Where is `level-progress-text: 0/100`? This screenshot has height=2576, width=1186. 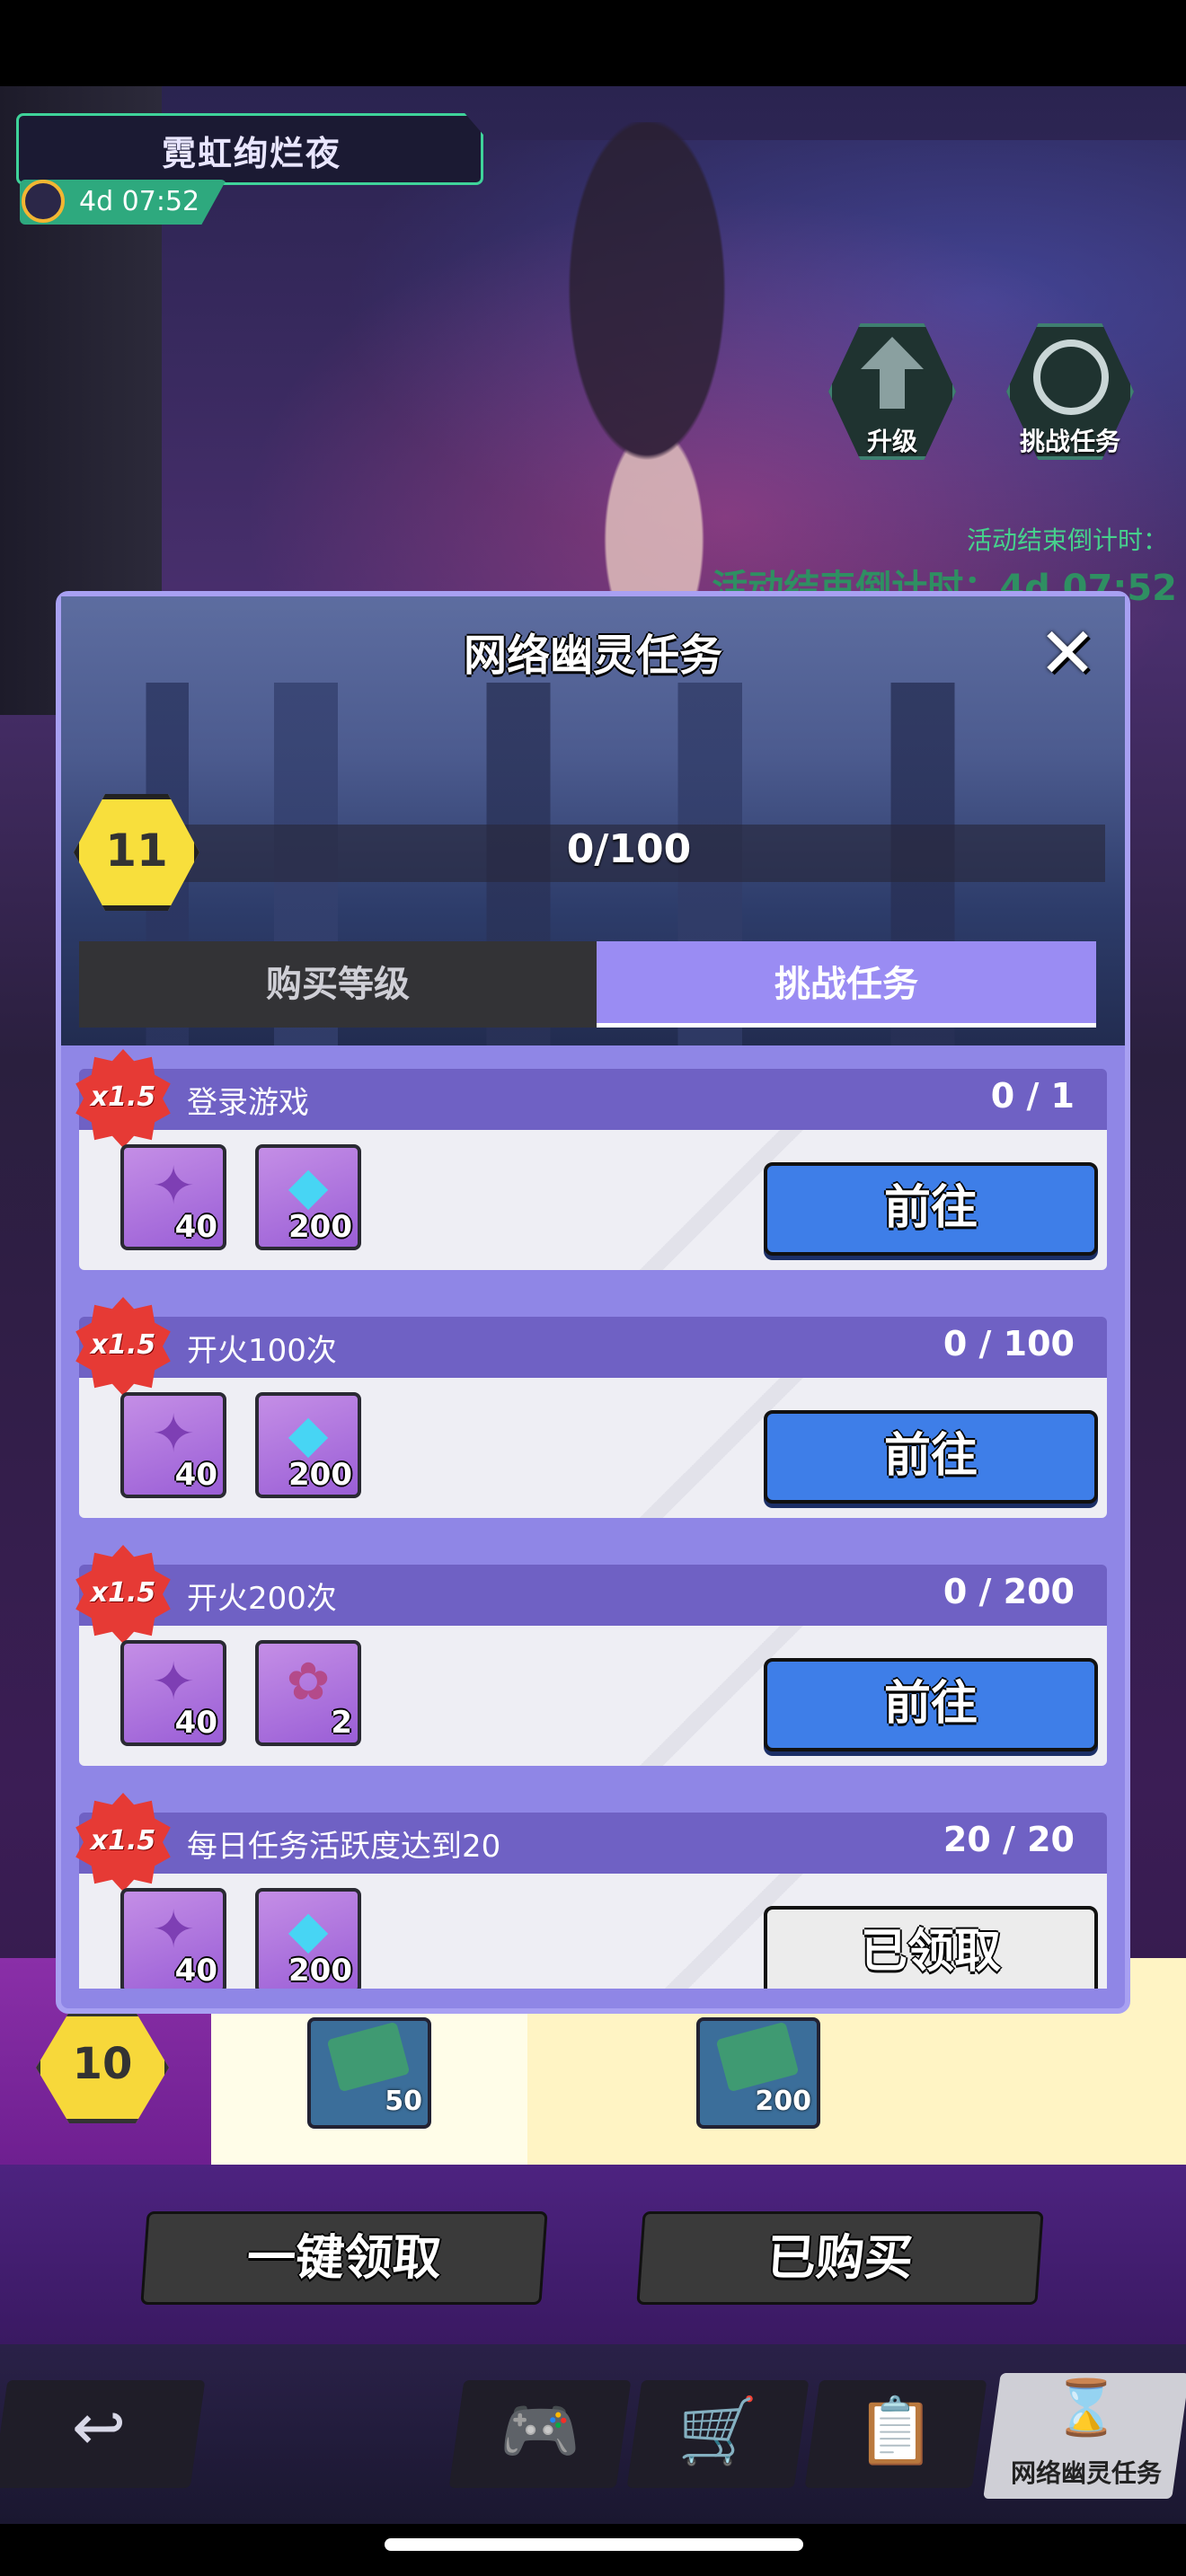
level-progress-text: 0/100 is located at coordinates (629, 849).